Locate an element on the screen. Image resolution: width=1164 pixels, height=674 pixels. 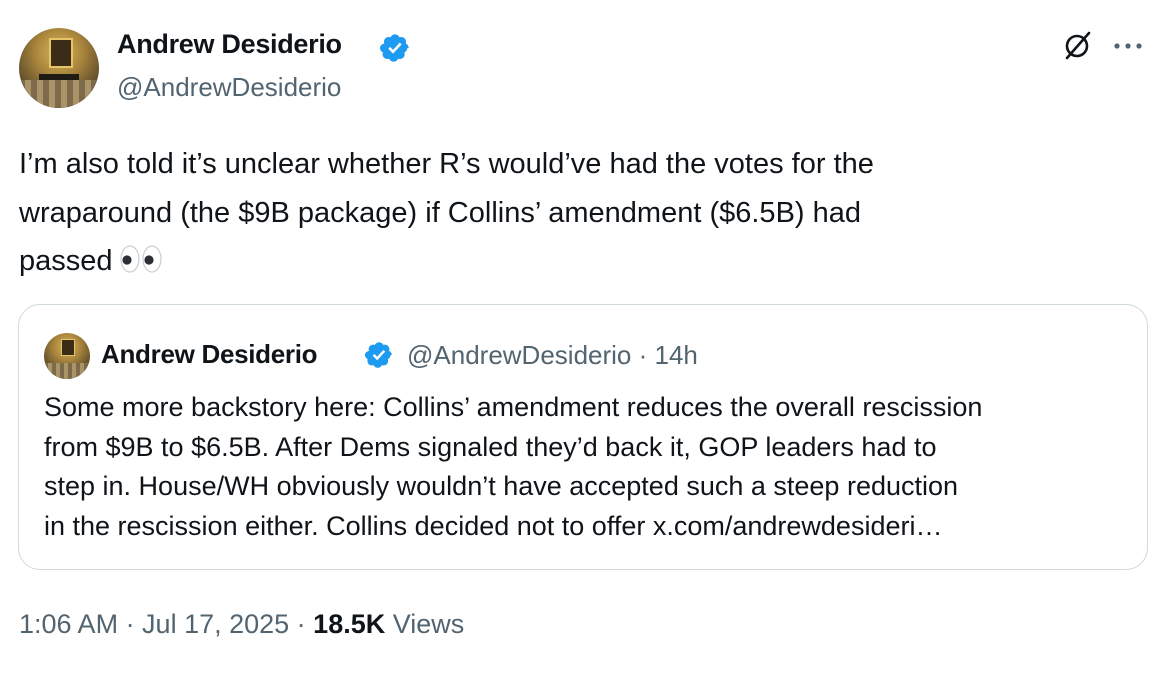
quoted-author-display-name: Andrew Desiderio is located at coordinates (209, 354).